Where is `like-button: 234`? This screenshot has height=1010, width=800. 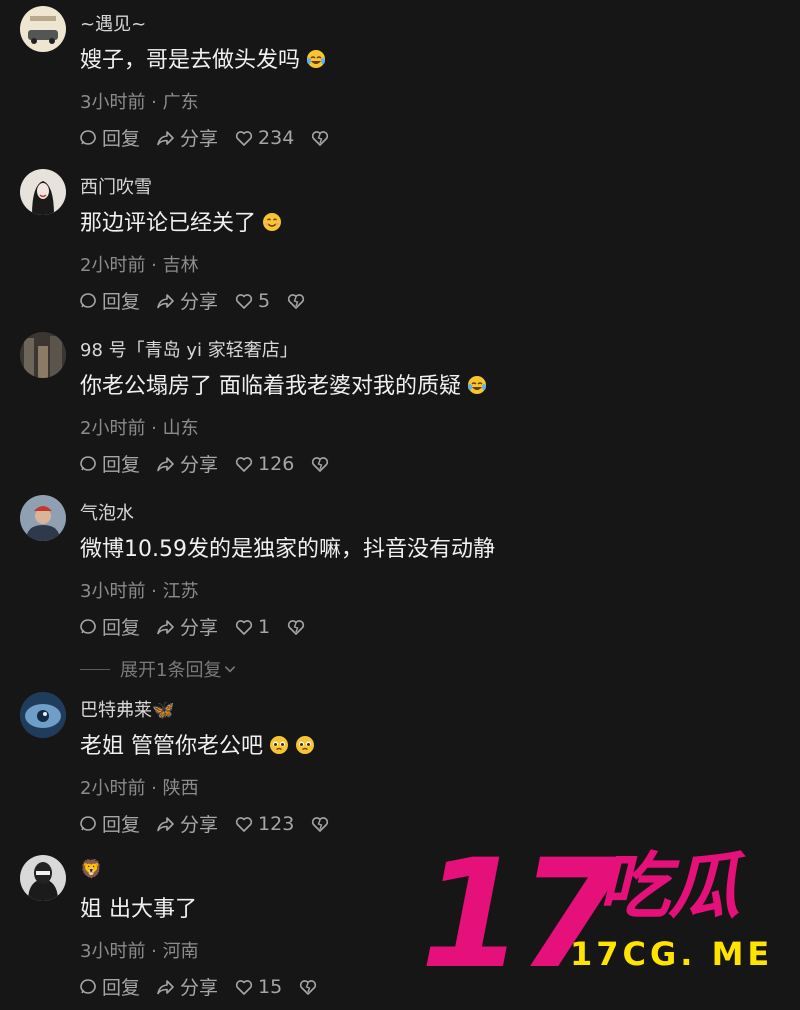 like-button: 234 is located at coordinates (264, 138).